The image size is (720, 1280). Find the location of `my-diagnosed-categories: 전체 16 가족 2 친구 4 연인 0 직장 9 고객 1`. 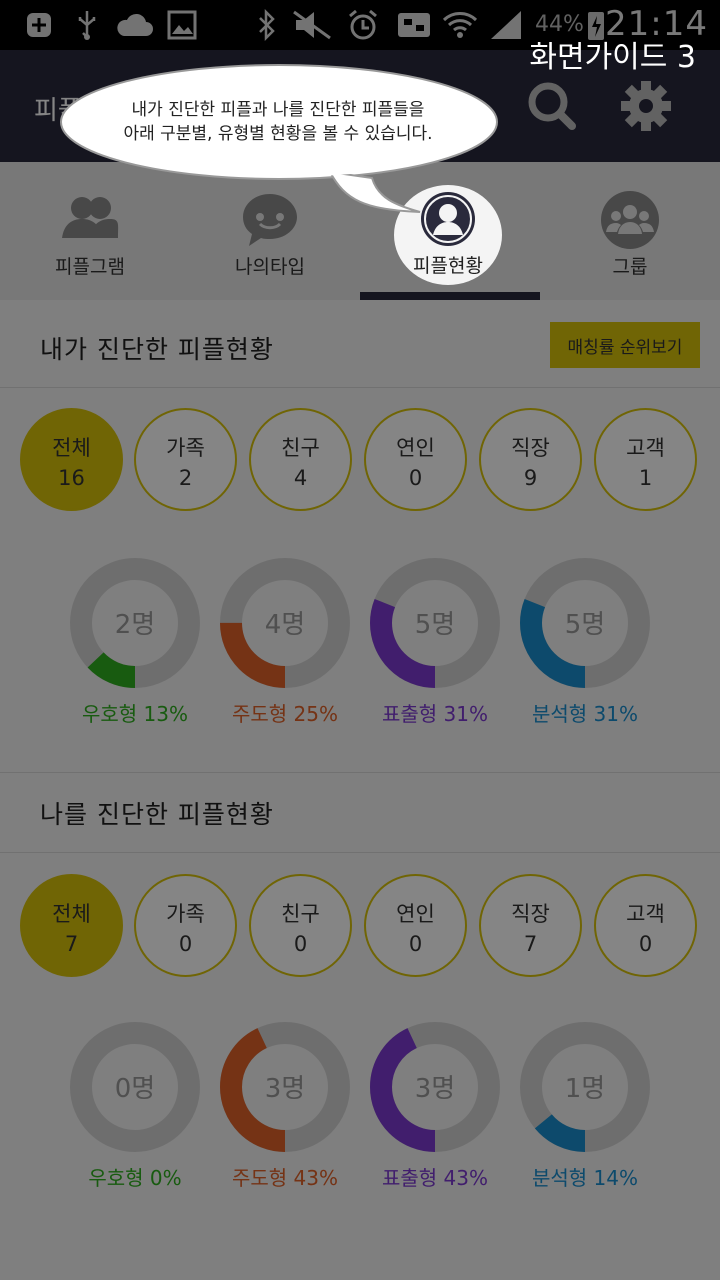

my-diagnosed-categories: 전체 16 가족 2 친구 4 연인 0 직장 9 고객 1 is located at coordinates (360, 460).